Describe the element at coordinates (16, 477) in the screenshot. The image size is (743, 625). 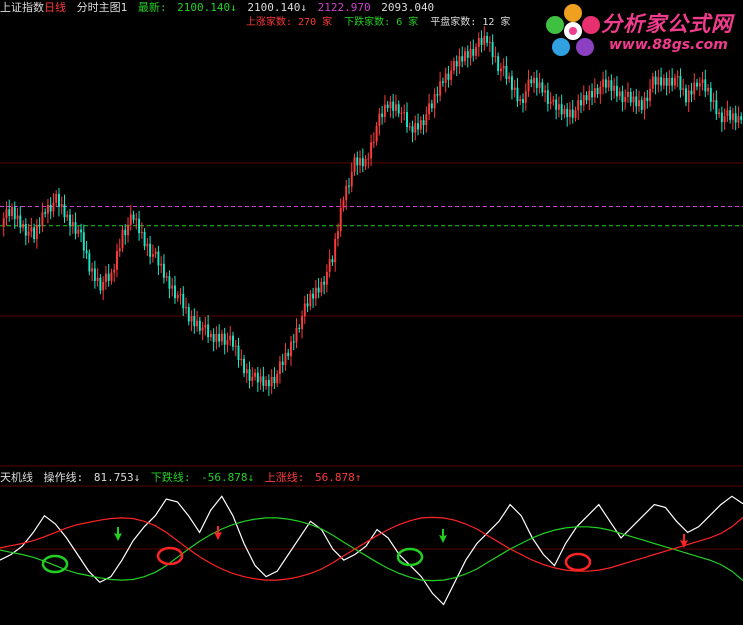
I see `indicator-name: 天机线` at that location.